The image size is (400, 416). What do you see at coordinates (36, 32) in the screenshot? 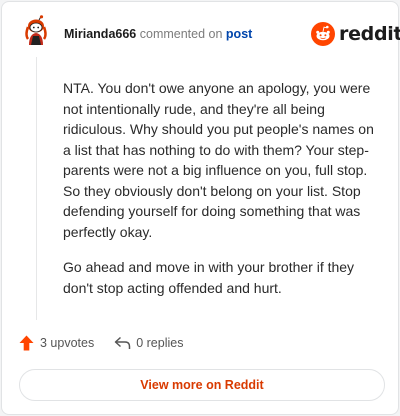
I see `user-avatar` at bounding box center [36, 32].